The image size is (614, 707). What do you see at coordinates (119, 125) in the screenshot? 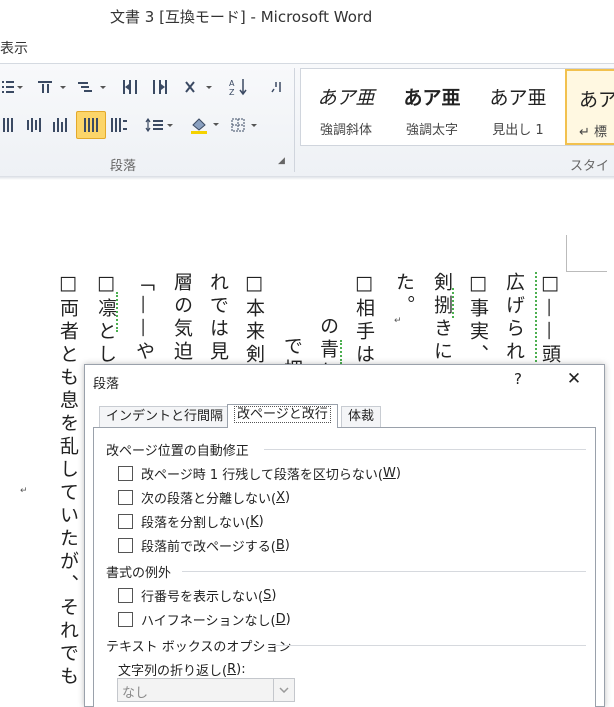
I see `distributed-icon` at bounding box center [119, 125].